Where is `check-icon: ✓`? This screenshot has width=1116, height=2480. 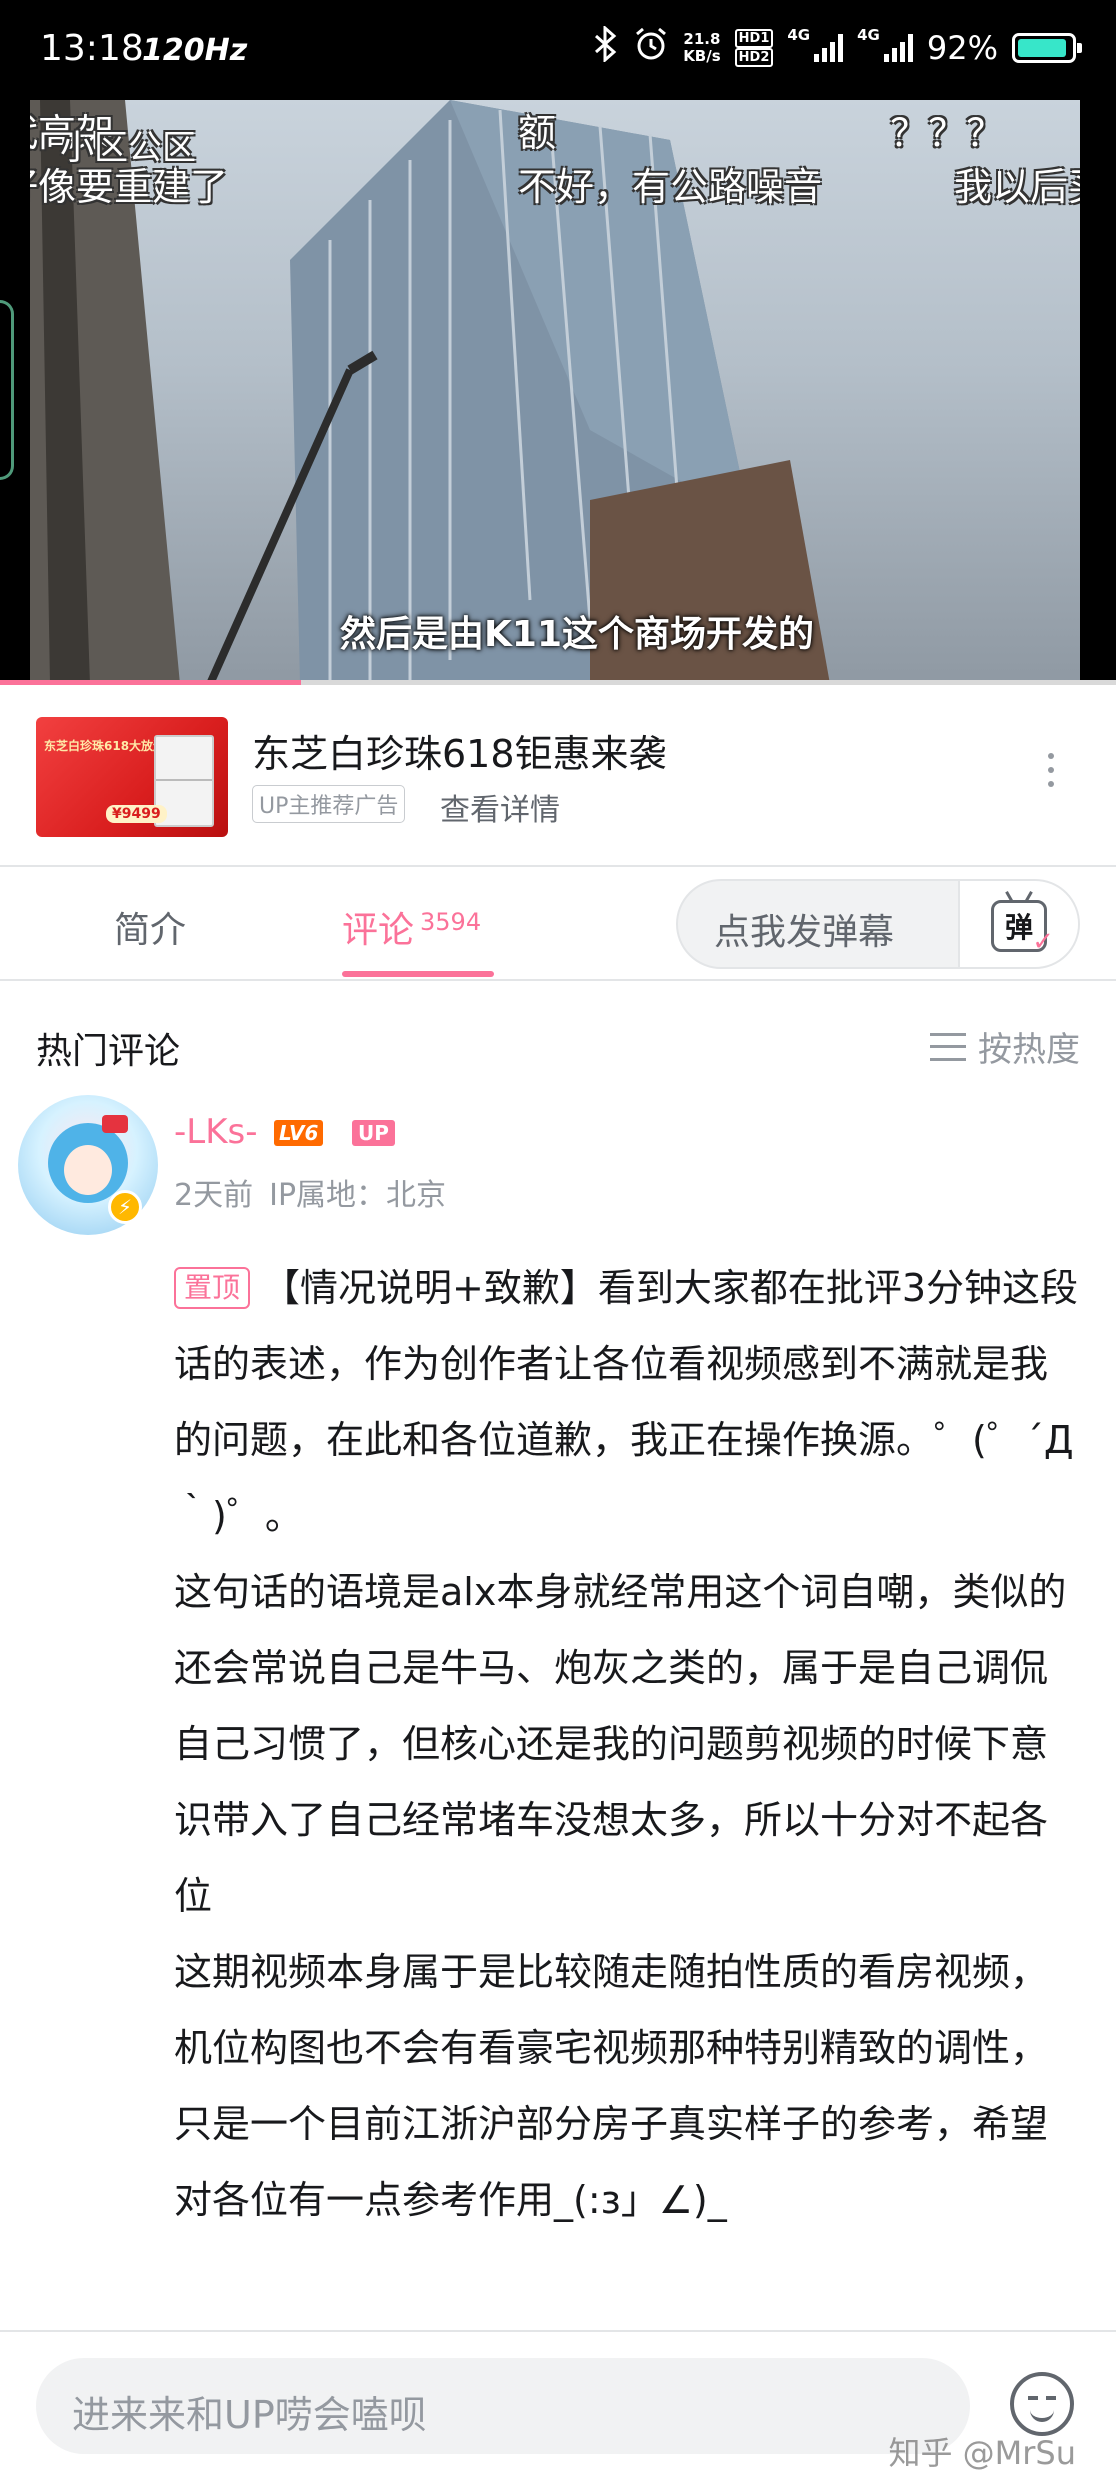
check-icon: ✓ is located at coordinates (1043, 942).